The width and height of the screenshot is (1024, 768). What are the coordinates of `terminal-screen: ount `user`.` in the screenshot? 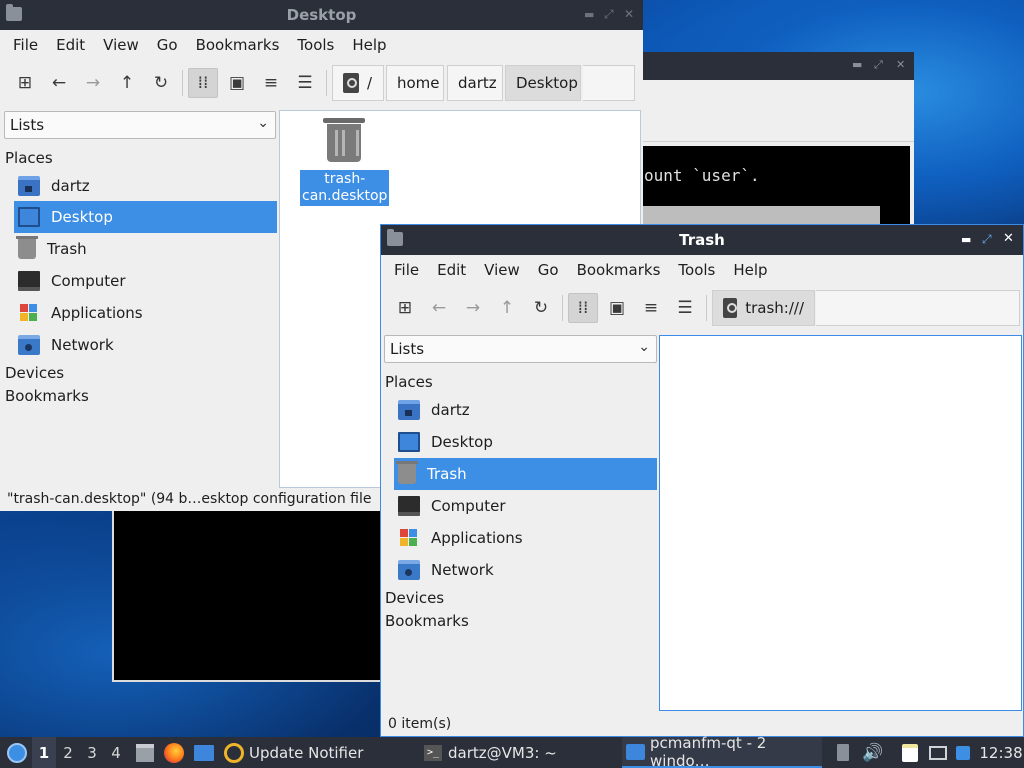 It's located at (775, 188).